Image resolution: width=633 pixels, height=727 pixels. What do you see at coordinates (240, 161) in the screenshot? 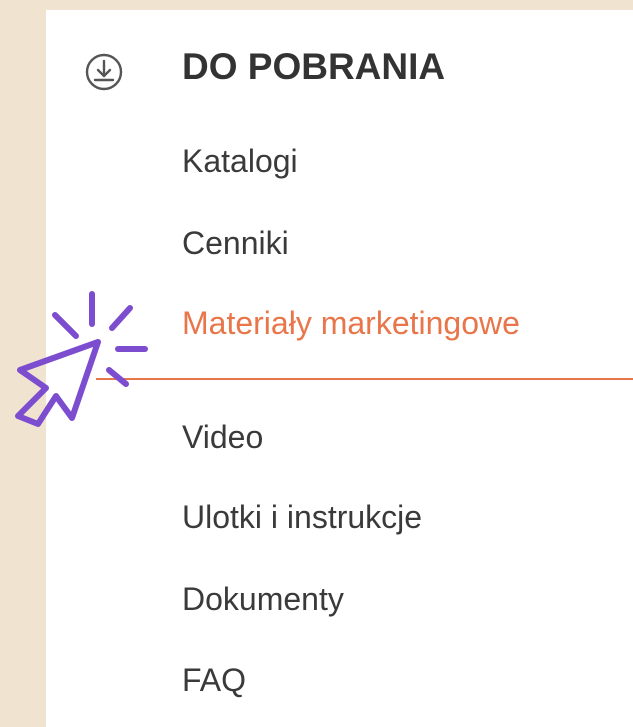
I see `menu-item-katalogi: Katalogi` at bounding box center [240, 161].